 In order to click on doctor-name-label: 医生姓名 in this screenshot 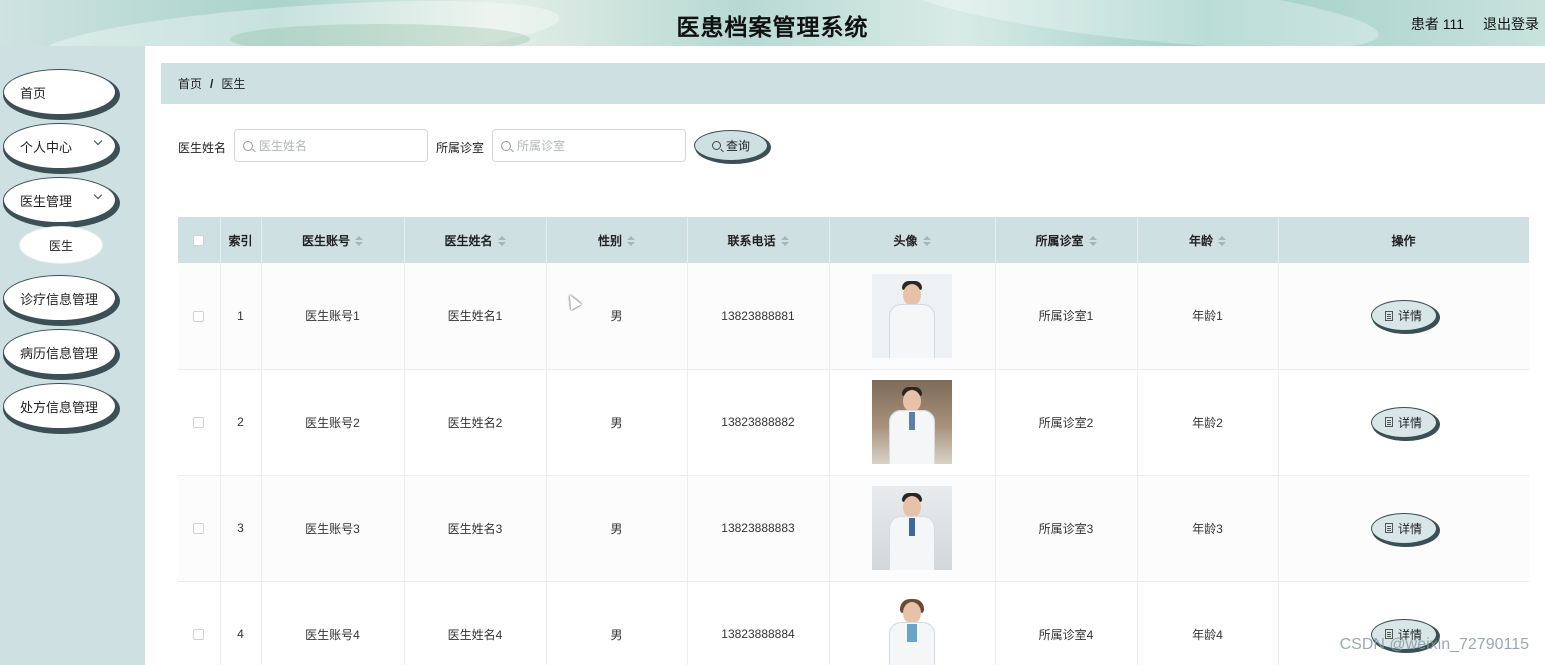, I will do `click(202, 148)`.